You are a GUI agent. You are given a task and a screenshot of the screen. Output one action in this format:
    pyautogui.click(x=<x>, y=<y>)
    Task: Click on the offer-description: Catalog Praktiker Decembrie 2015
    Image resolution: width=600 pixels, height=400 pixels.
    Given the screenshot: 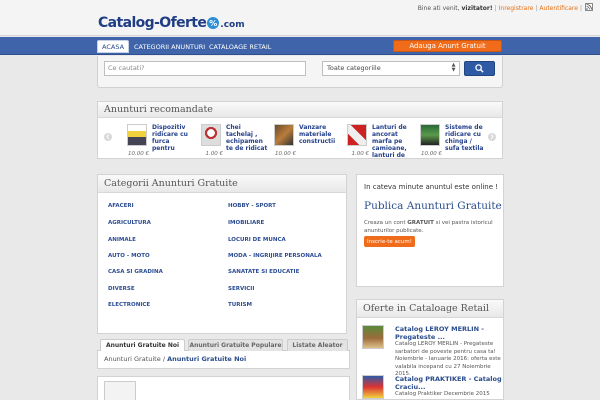 What is the action you would take?
    pyautogui.click(x=442, y=394)
    